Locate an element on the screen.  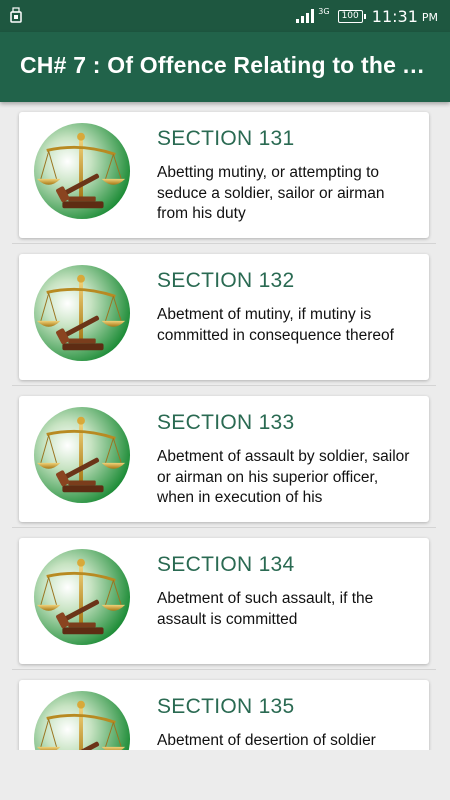
usb-icon is located at coordinates (16, 17).